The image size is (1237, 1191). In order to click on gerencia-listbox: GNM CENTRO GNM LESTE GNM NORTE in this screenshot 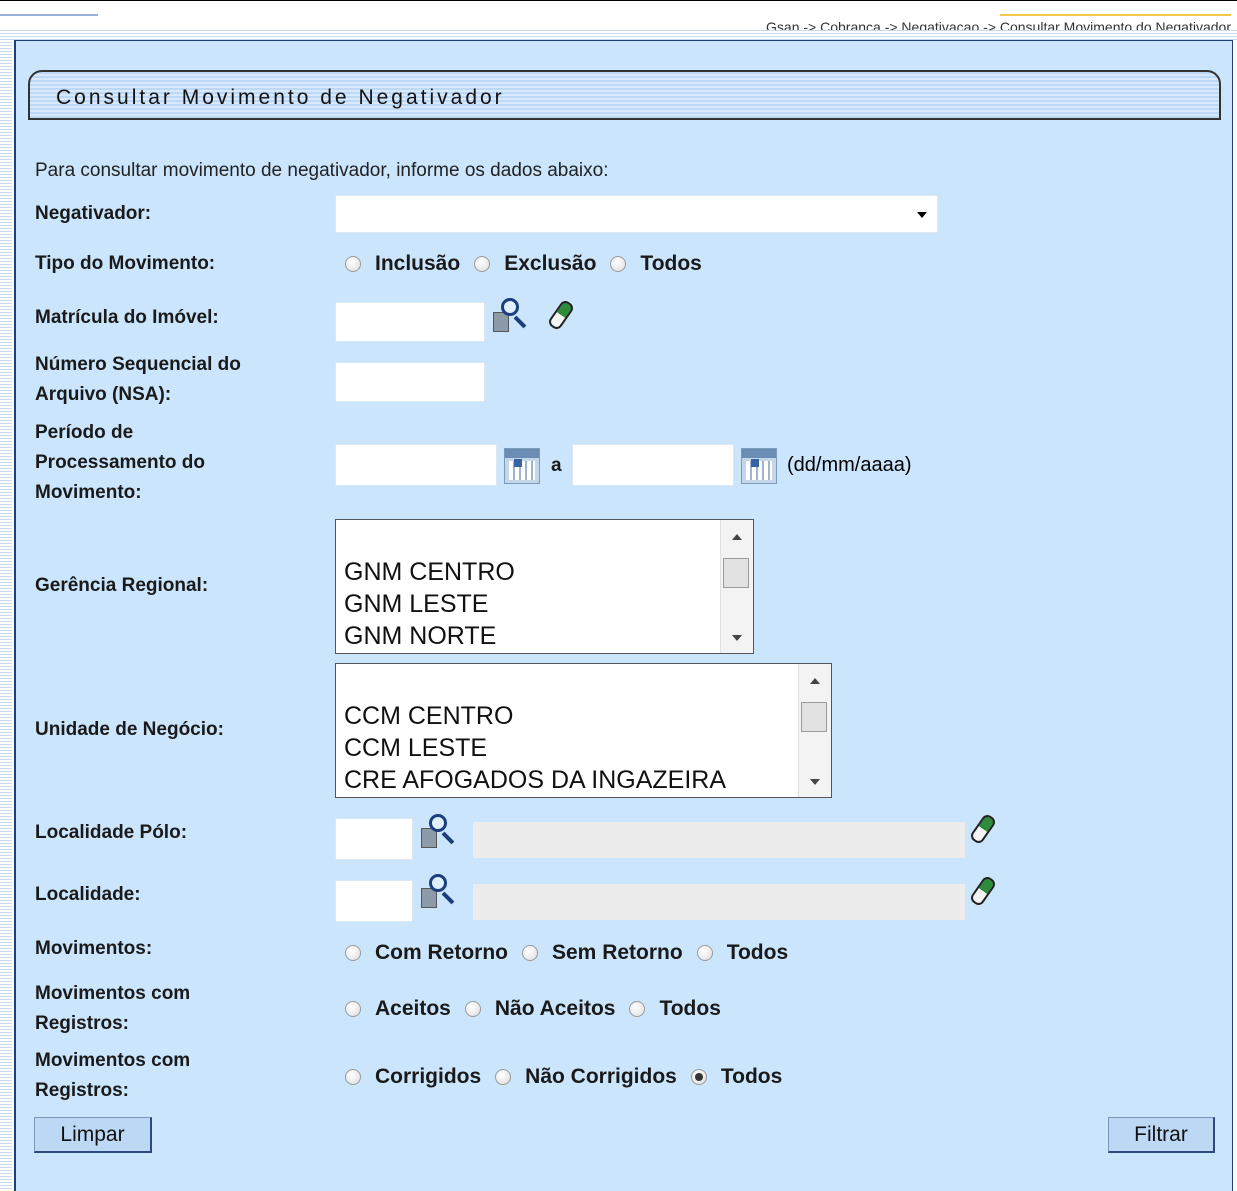, I will do `click(544, 586)`.